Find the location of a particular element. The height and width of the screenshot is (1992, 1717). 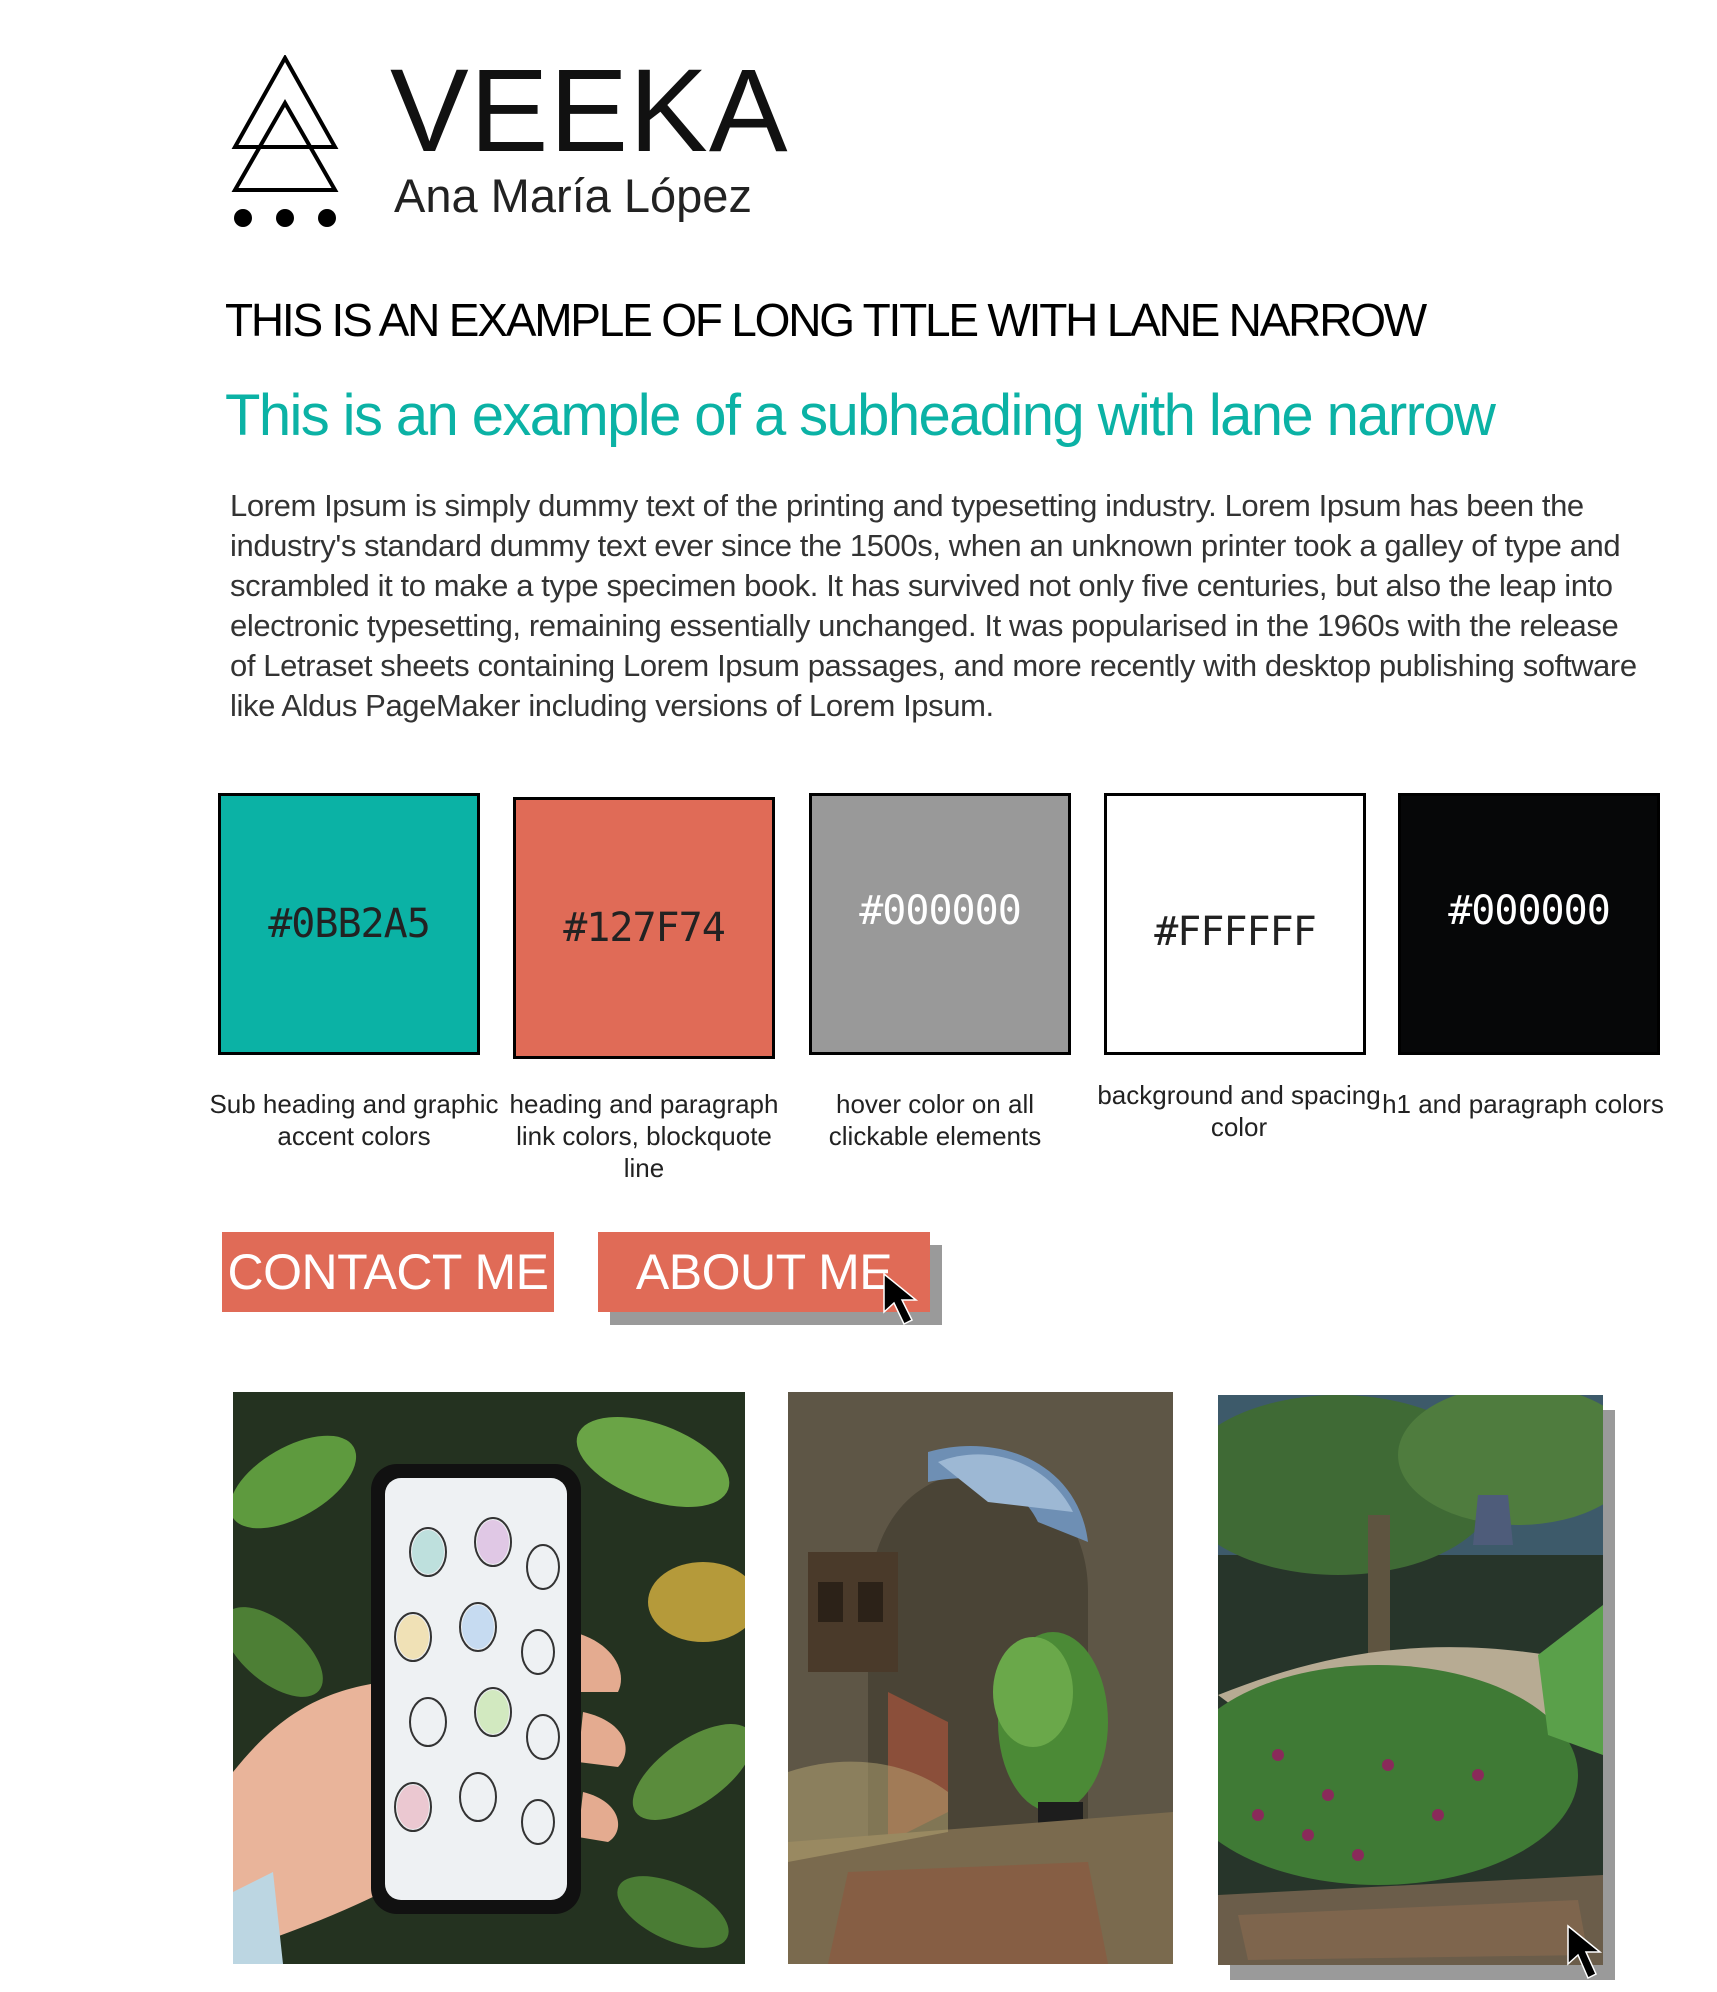

brand-name: VEEKA is located at coordinates (589, 111).